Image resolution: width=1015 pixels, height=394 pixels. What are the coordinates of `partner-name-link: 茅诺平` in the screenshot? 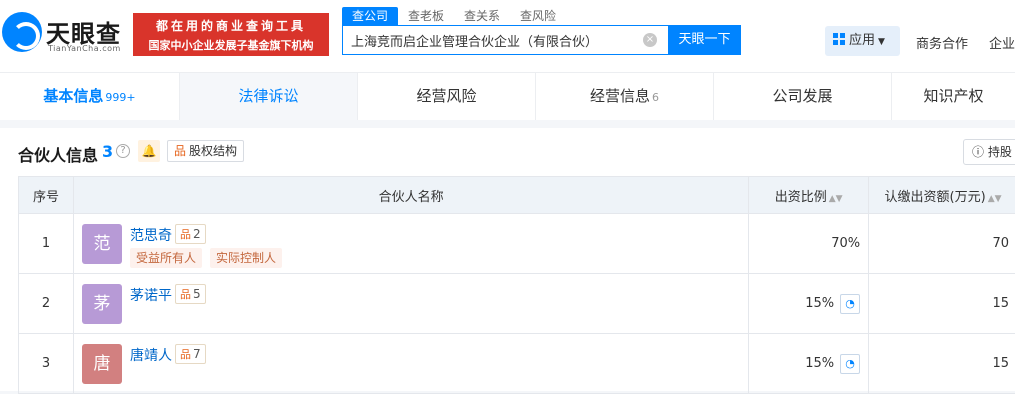 It's located at (151, 295).